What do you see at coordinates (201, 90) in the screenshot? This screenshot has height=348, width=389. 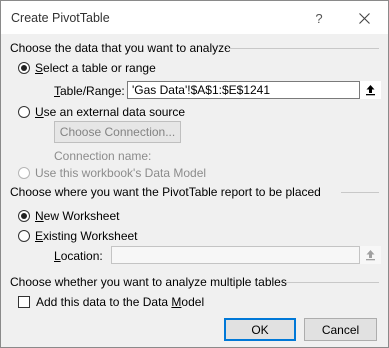 I see `table-range-value: 'Gas Data'!$A$1:$E$1241` at bounding box center [201, 90].